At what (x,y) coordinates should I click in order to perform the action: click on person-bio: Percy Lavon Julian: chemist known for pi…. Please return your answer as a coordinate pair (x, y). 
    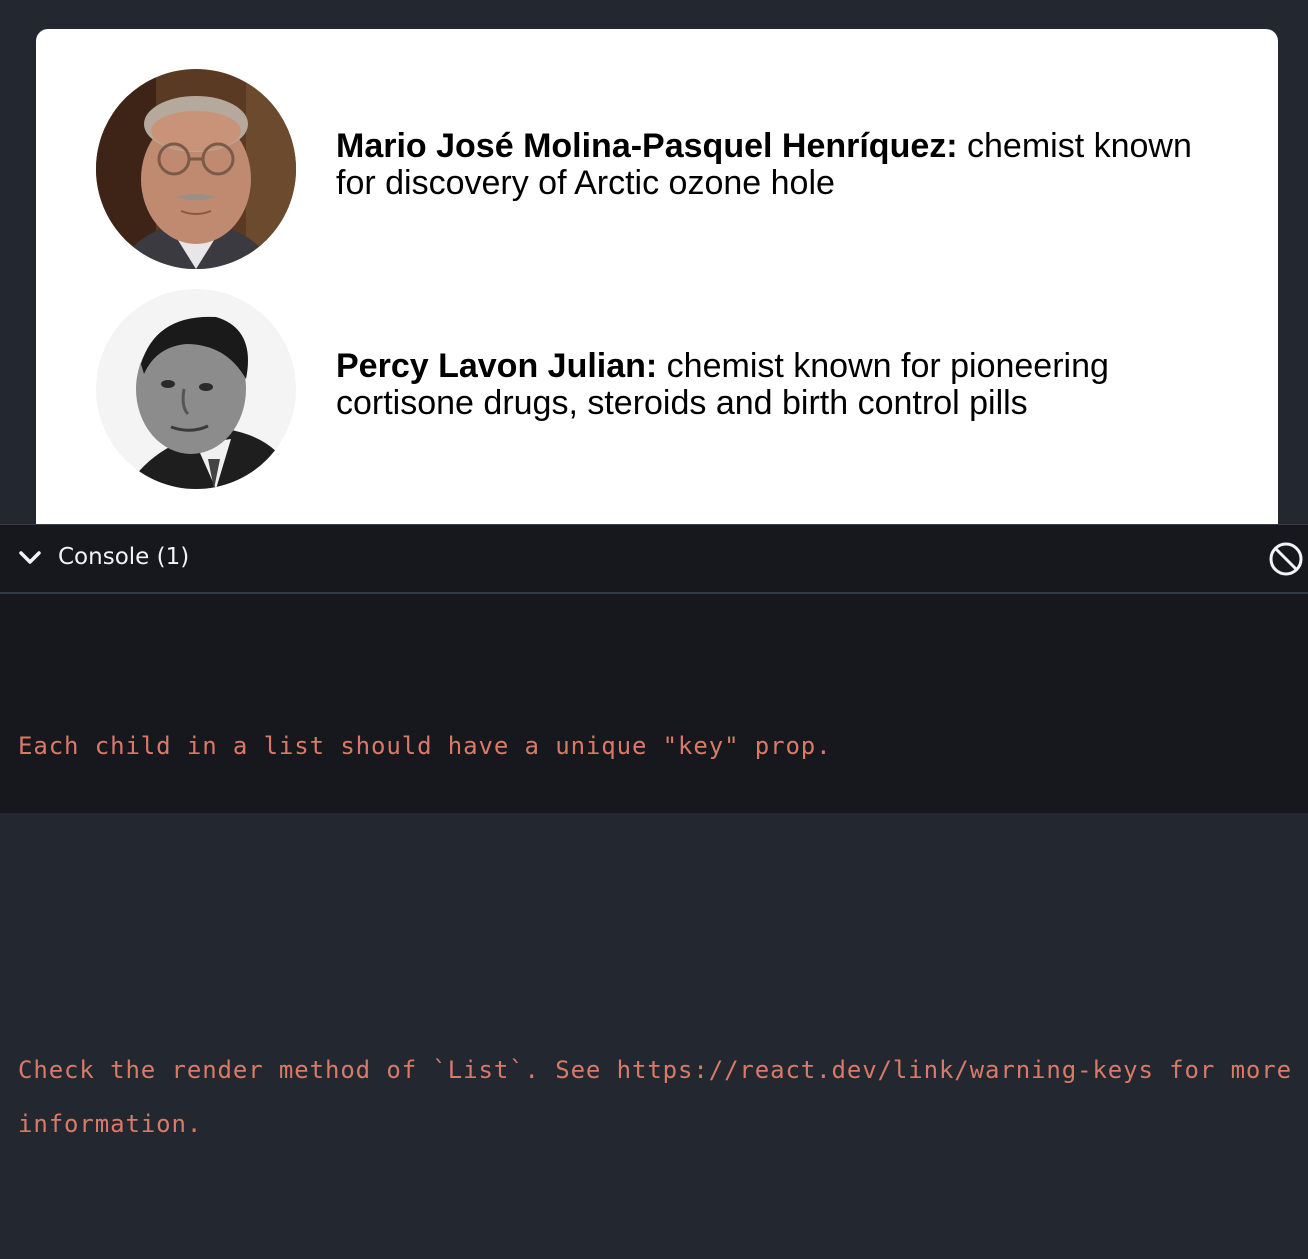
    Looking at the image, I should click on (766, 385).